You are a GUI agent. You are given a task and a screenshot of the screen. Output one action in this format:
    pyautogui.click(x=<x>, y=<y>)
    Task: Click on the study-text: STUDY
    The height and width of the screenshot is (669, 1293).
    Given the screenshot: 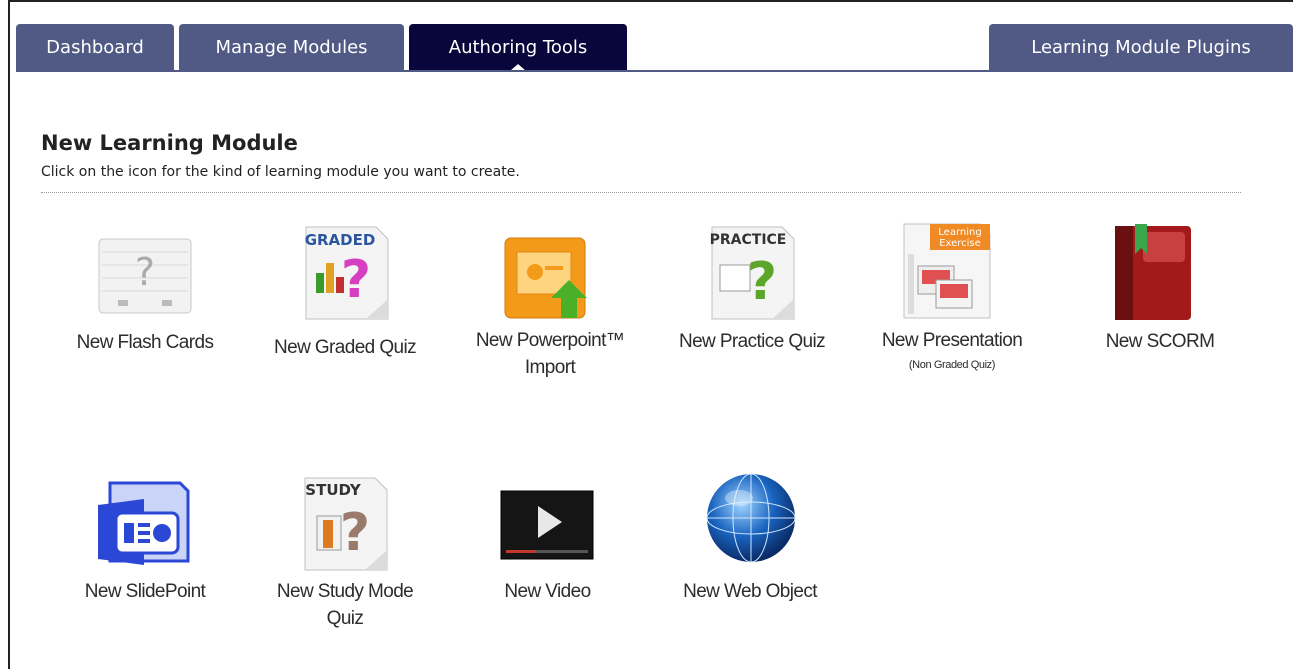 What is the action you would take?
    pyautogui.click(x=333, y=490)
    